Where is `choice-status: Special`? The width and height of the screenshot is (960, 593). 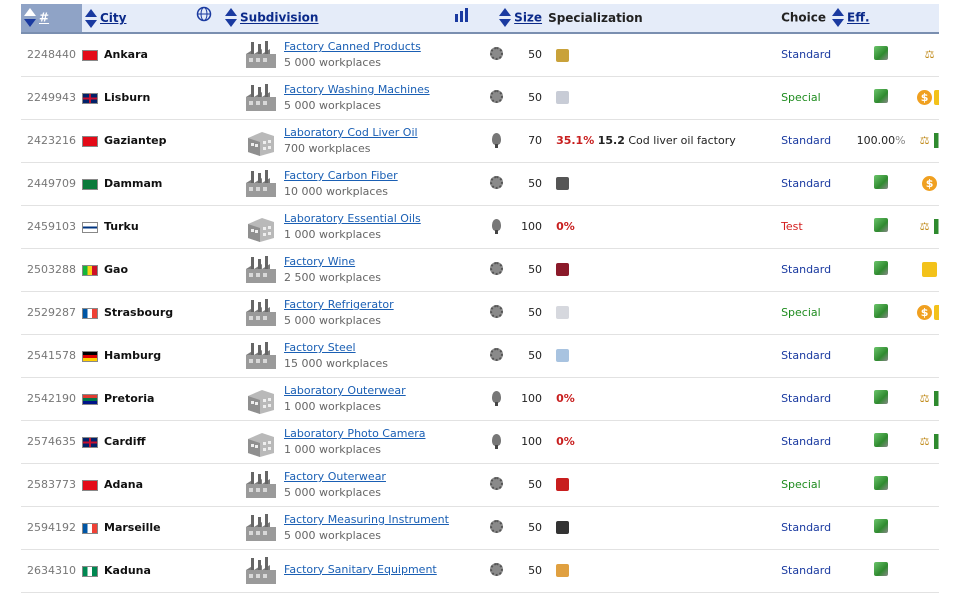 choice-status: Special is located at coordinates (814, 485).